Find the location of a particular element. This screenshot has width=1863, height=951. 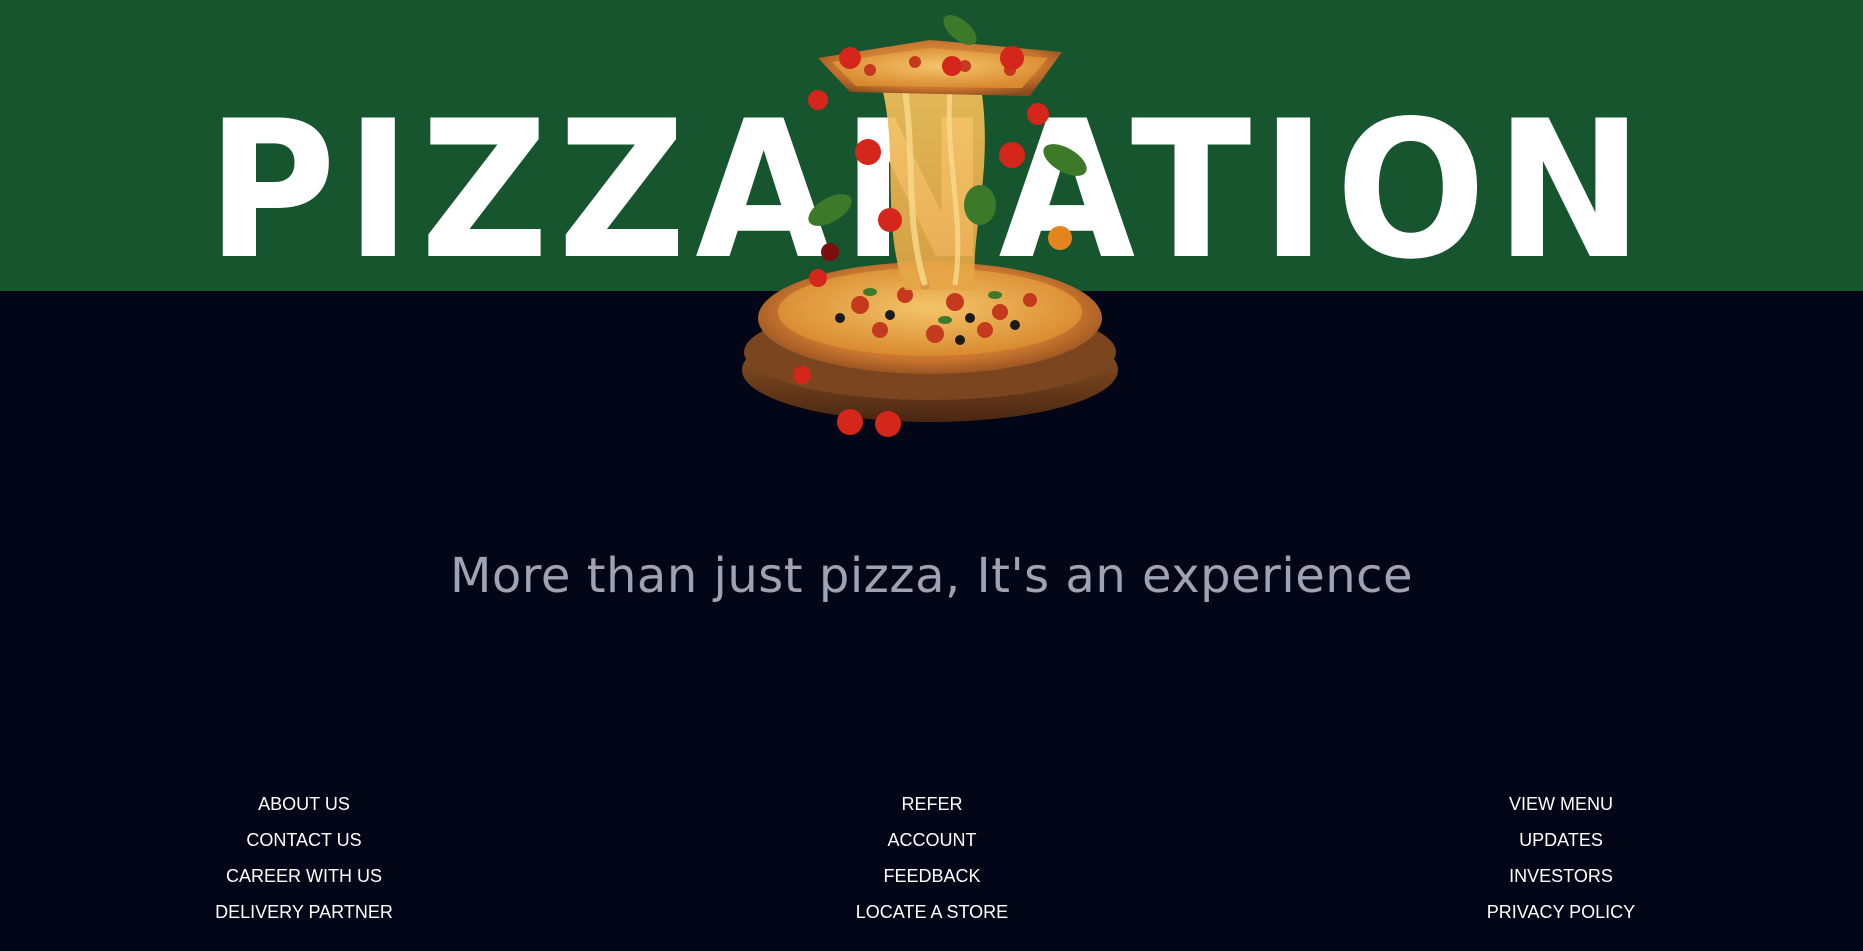

footer-link-locate-a-store: LOCATE A STORE is located at coordinates (932, 912).